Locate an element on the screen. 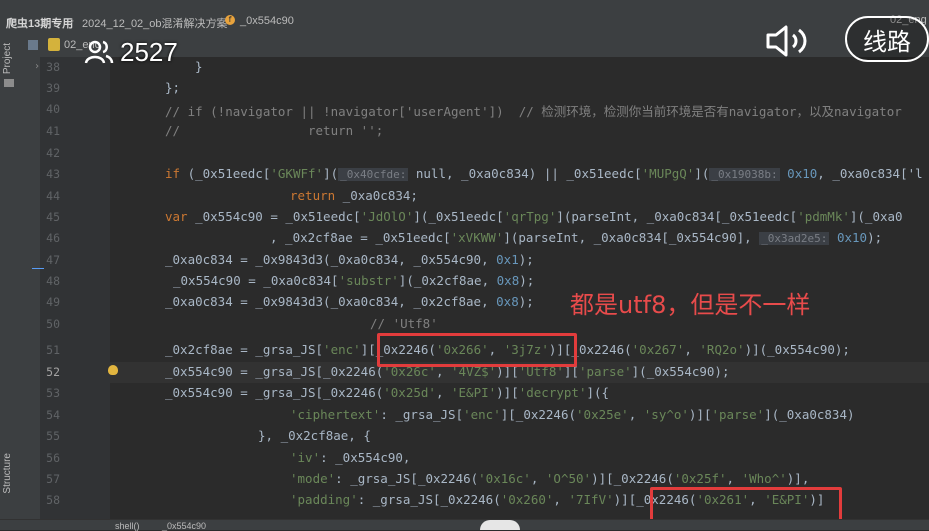  line-number: 44 is located at coordinates (53, 196).